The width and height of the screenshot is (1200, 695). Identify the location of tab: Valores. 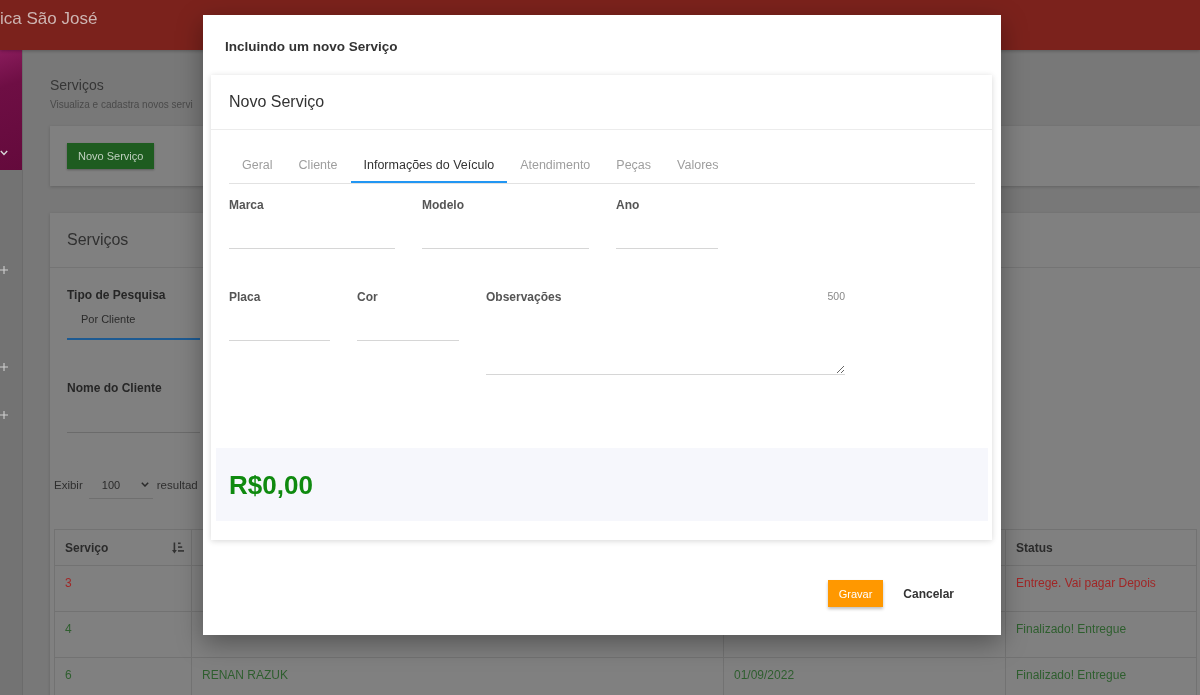
(698, 166).